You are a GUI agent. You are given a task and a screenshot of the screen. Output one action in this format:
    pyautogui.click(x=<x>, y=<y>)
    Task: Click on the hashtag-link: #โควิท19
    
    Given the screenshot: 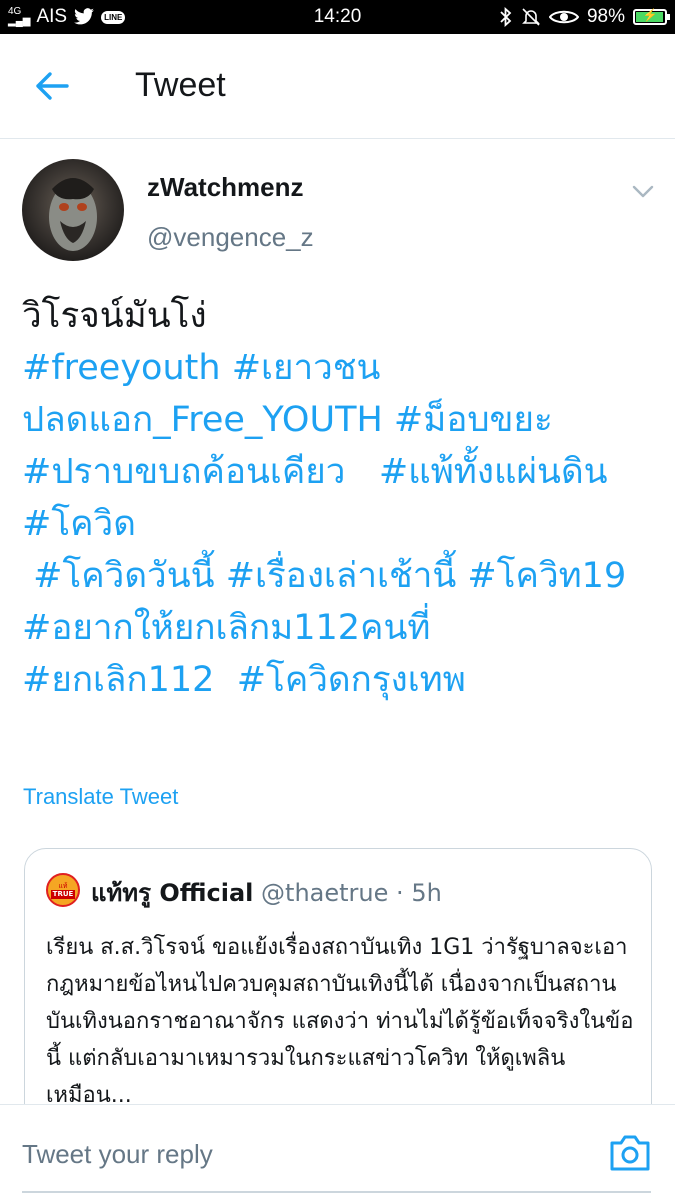 What is the action you would take?
    pyautogui.click(x=546, y=576)
    